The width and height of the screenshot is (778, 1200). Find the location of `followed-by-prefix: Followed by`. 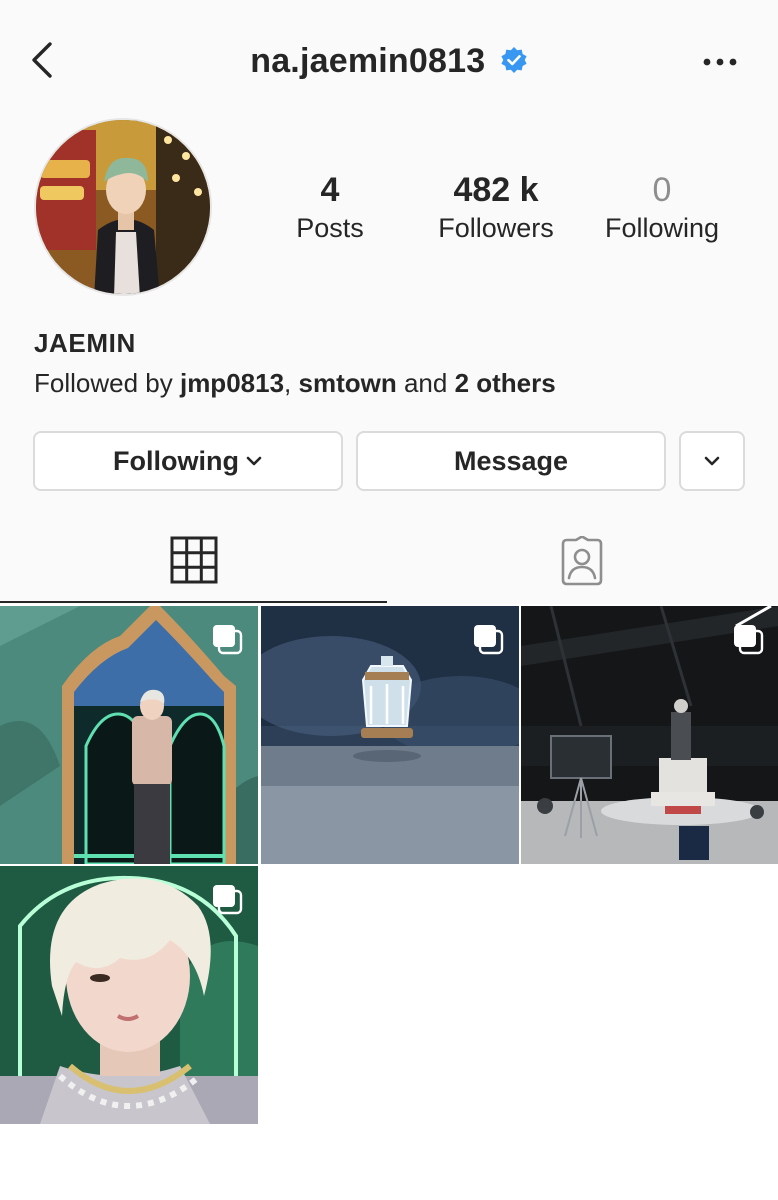

followed-by-prefix: Followed by is located at coordinates (107, 383).